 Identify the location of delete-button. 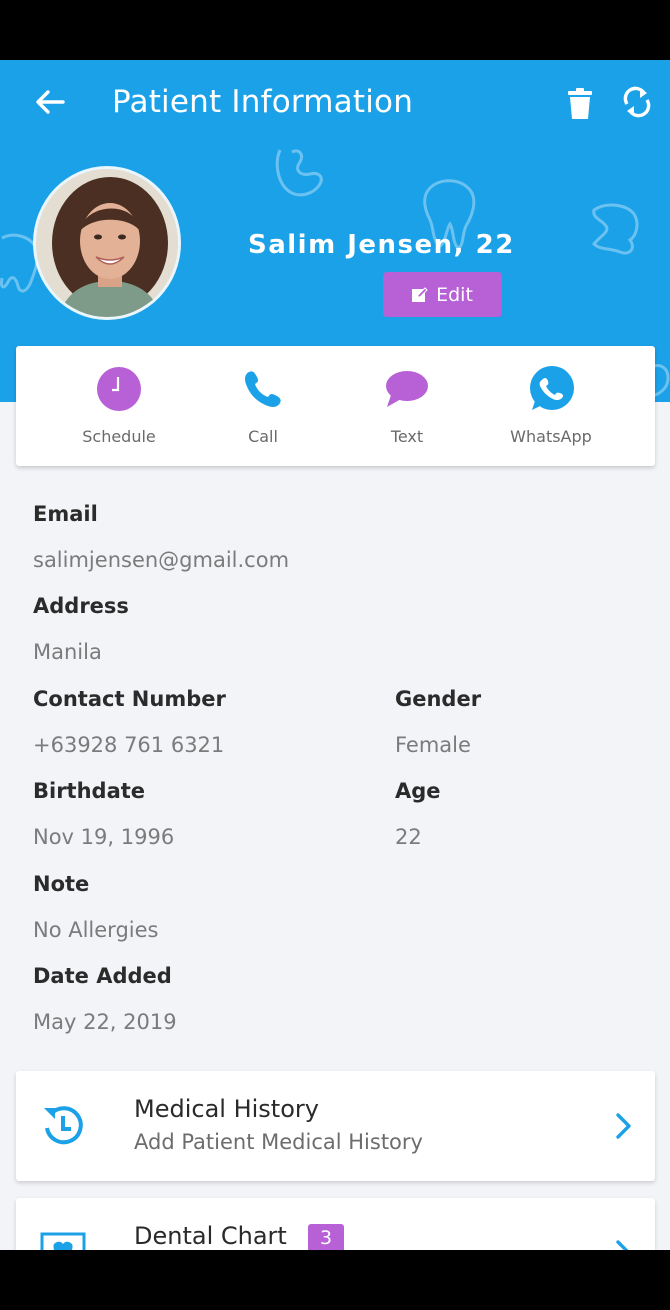
(580, 104).